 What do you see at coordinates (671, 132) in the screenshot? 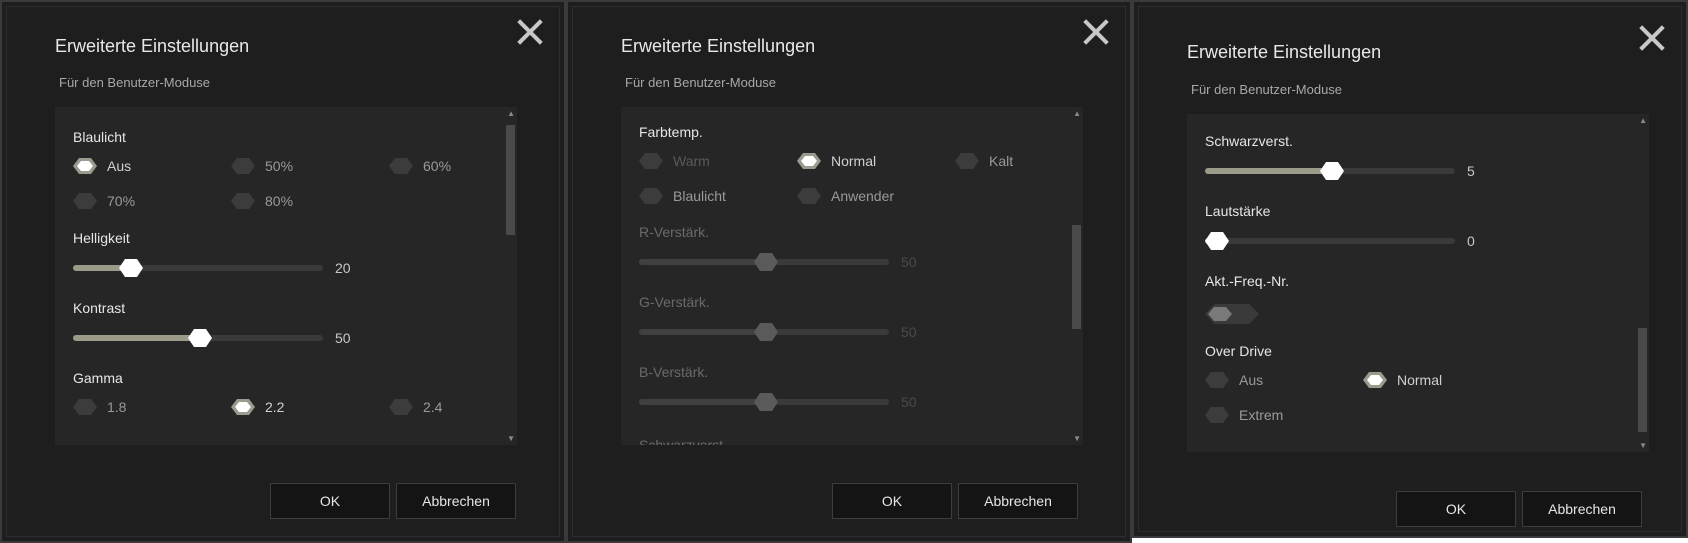
I see `farbtemp-label: Farbtemp.` at bounding box center [671, 132].